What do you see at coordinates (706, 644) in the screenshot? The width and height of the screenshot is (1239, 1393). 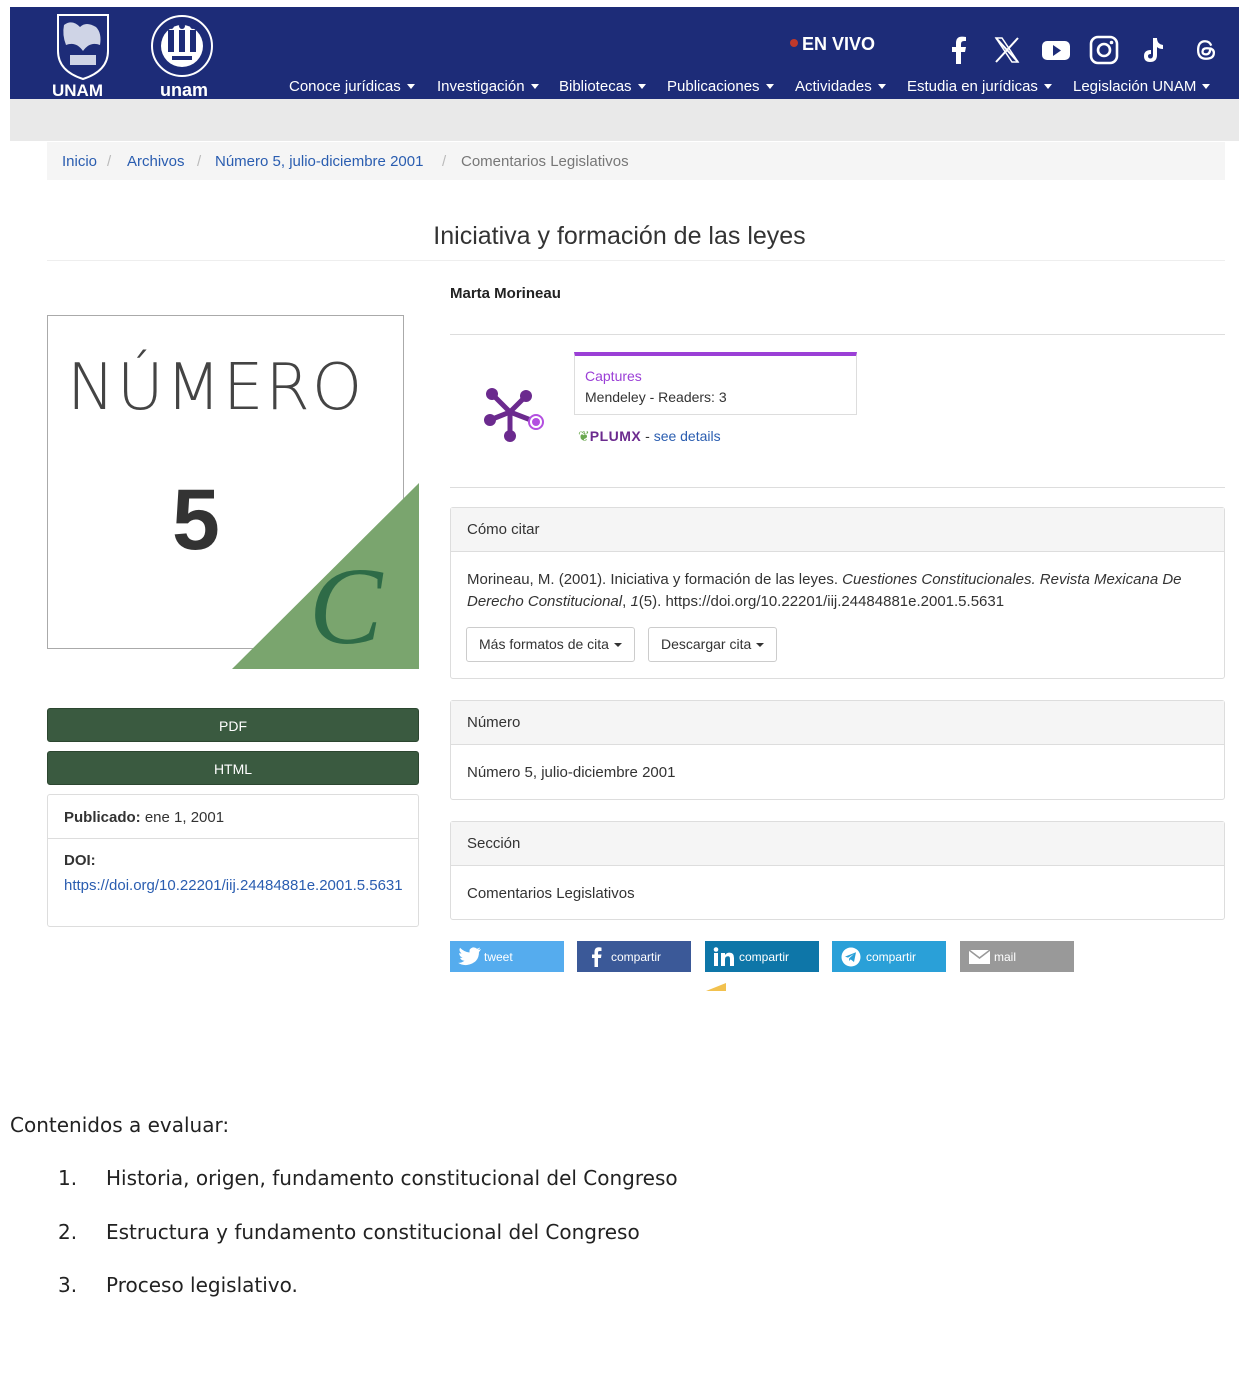 I see `button-label: Descargar cita` at bounding box center [706, 644].